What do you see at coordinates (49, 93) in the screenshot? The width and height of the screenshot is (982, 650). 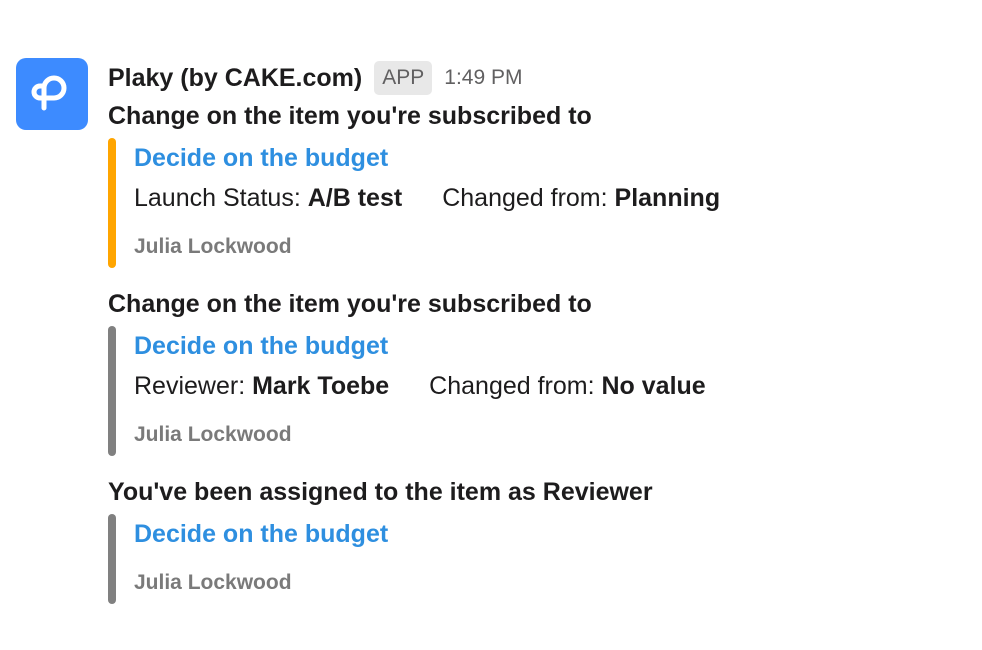 I see `plaky-logo-icon` at bounding box center [49, 93].